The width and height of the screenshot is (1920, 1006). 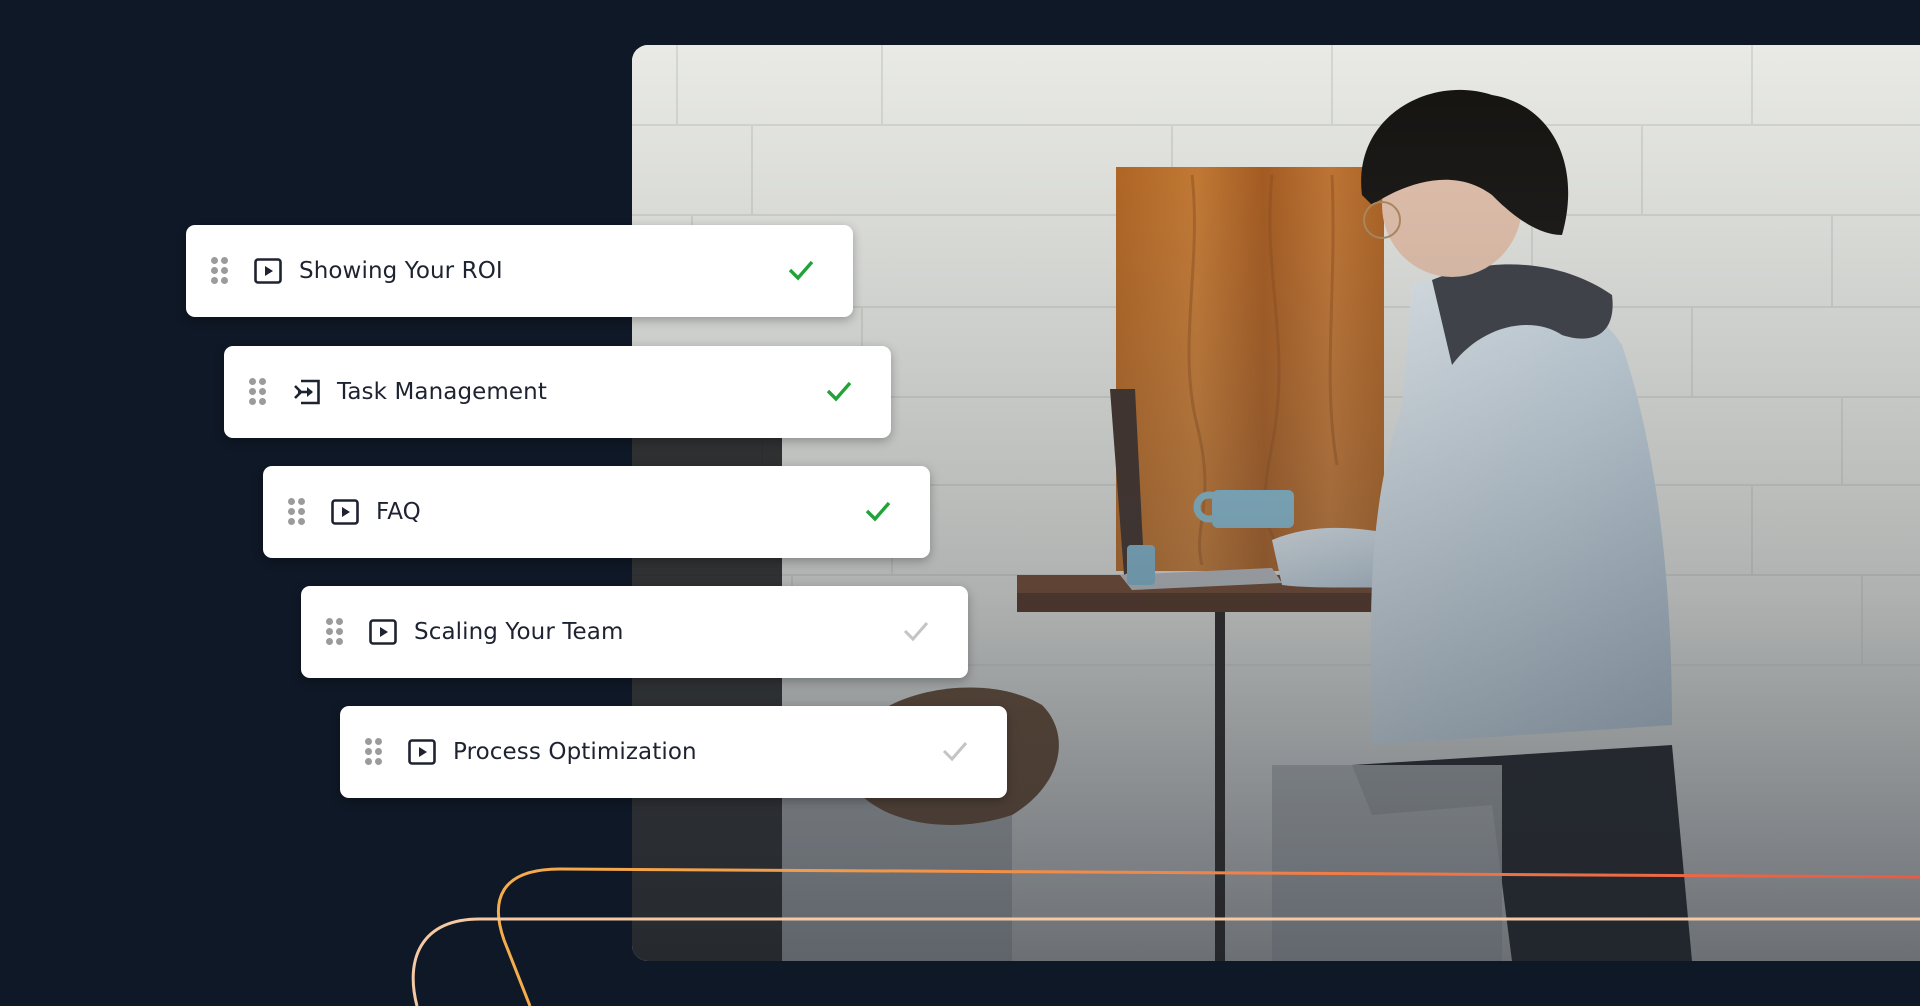 What do you see at coordinates (442, 392) in the screenshot?
I see `lesson-title: Task Management` at bounding box center [442, 392].